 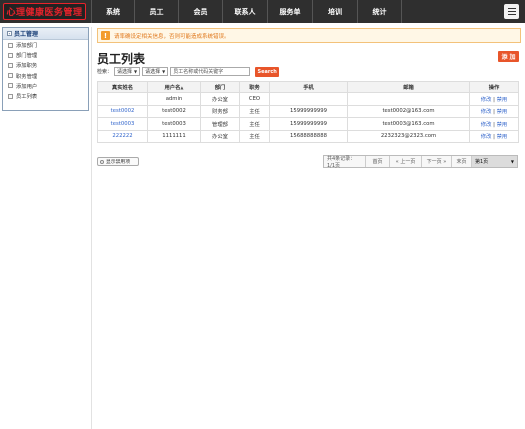 What do you see at coordinates (254, 99) in the screenshot?
I see `cell-position: CEO` at bounding box center [254, 99].